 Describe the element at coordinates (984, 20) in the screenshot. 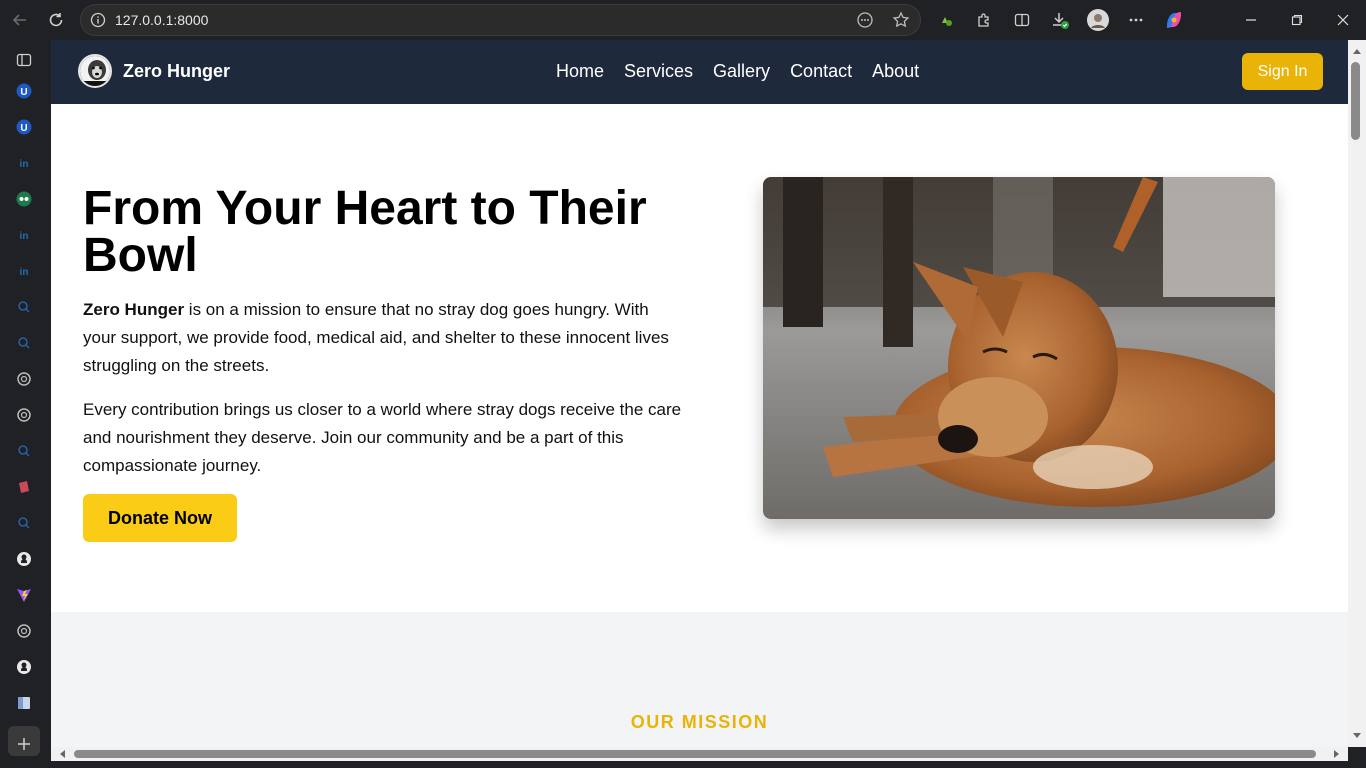

I see `extensions-puzzle-icon` at that location.